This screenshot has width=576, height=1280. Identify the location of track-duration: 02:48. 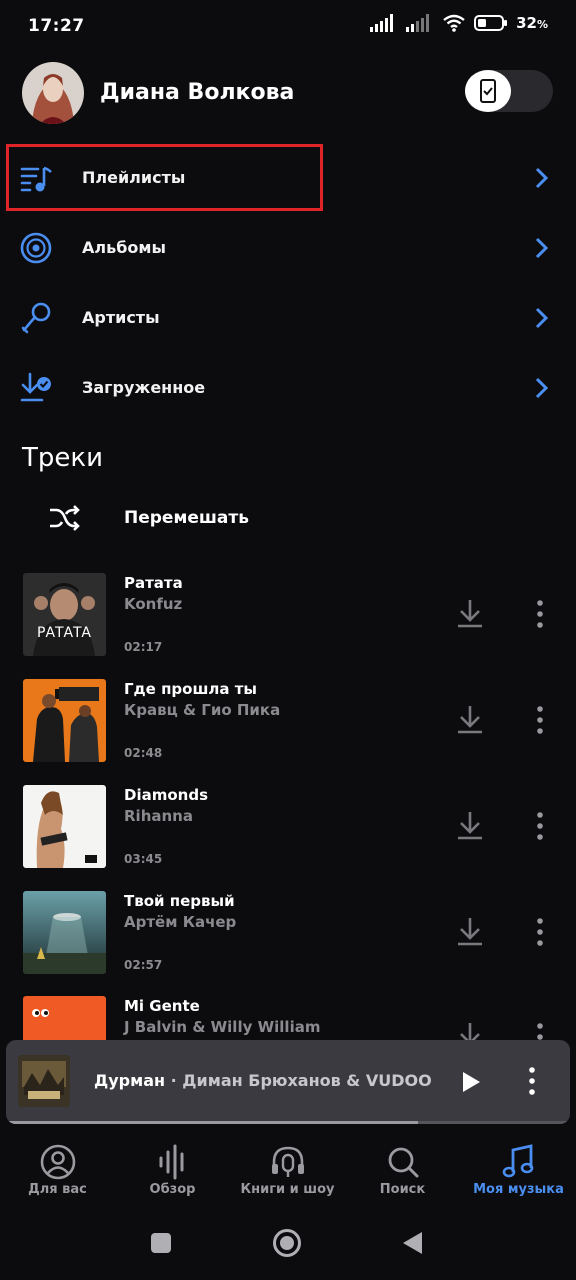
(143, 753).